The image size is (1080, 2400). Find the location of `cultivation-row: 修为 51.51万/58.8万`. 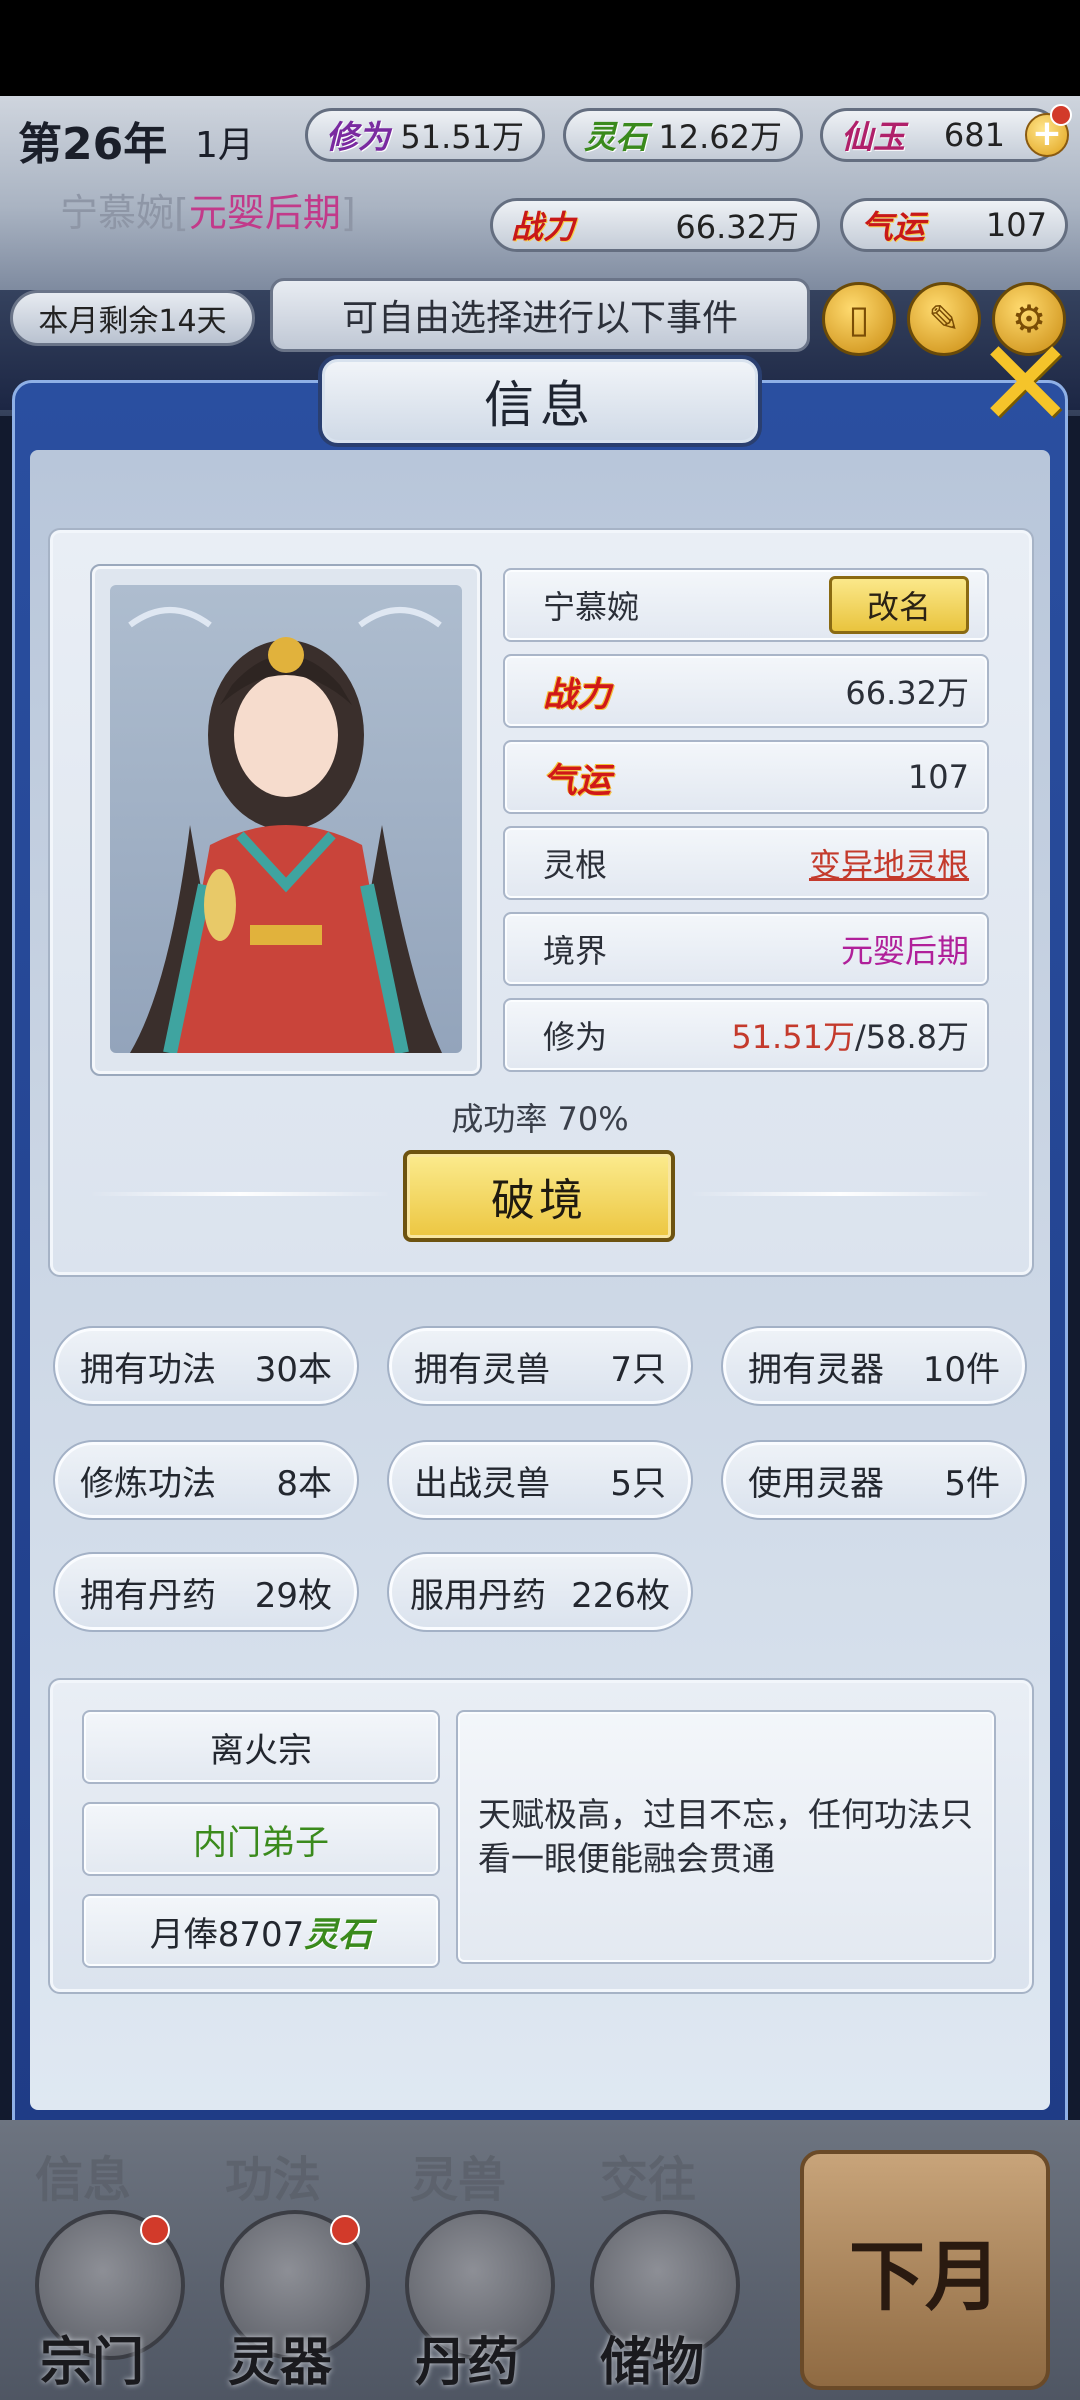

cultivation-row: 修为 51.51万/58.8万 is located at coordinates (746, 1035).